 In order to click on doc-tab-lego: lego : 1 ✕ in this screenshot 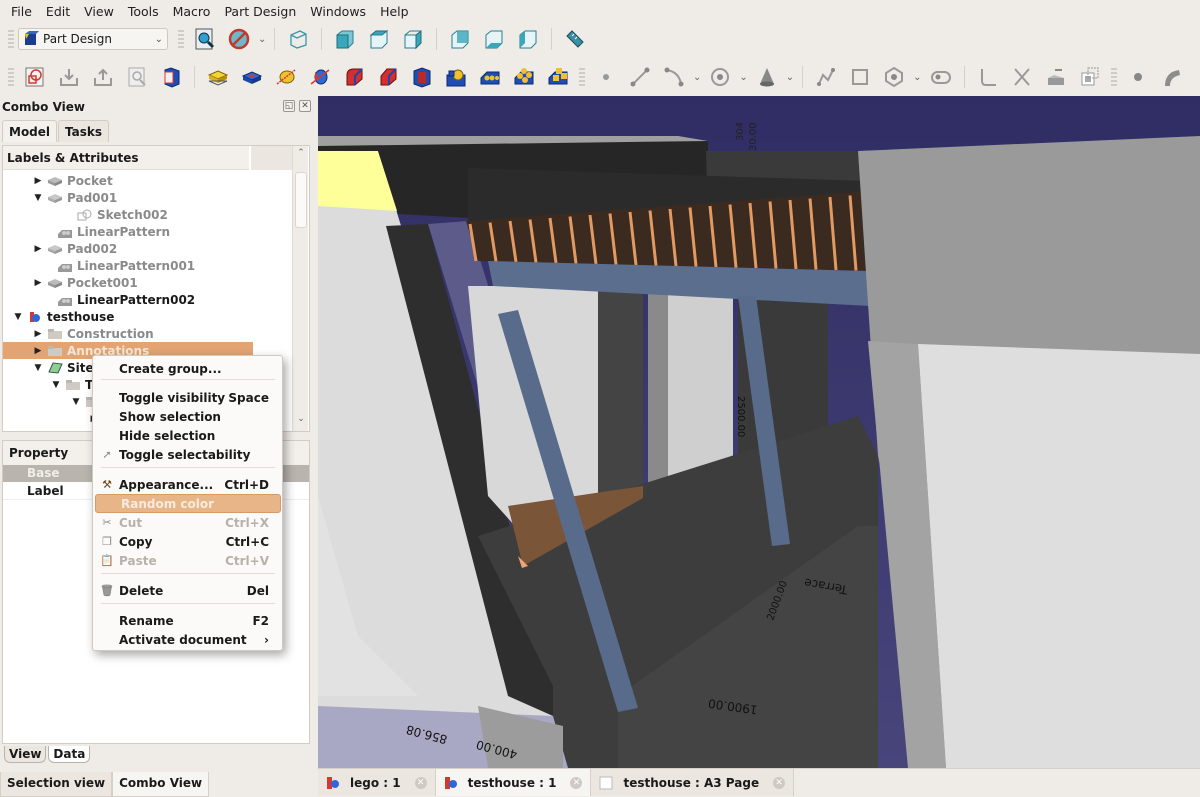, I will do `click(377, 782)`.